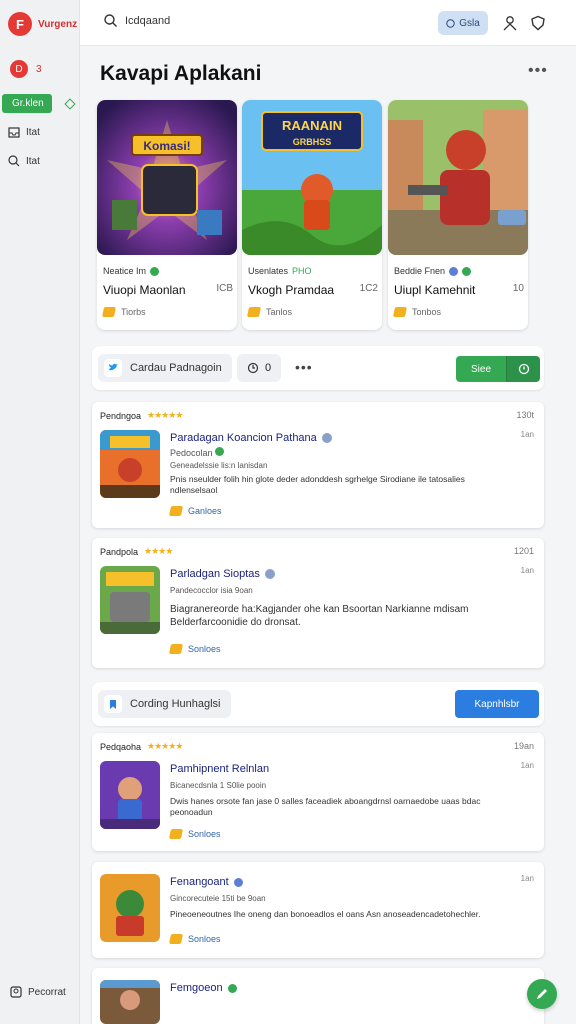 The image size is (576, 1024). Describe the element at coordinates (219, 769) in the screenshot. I see `list-title-row: Pamhipnent Relnlan` at that location.